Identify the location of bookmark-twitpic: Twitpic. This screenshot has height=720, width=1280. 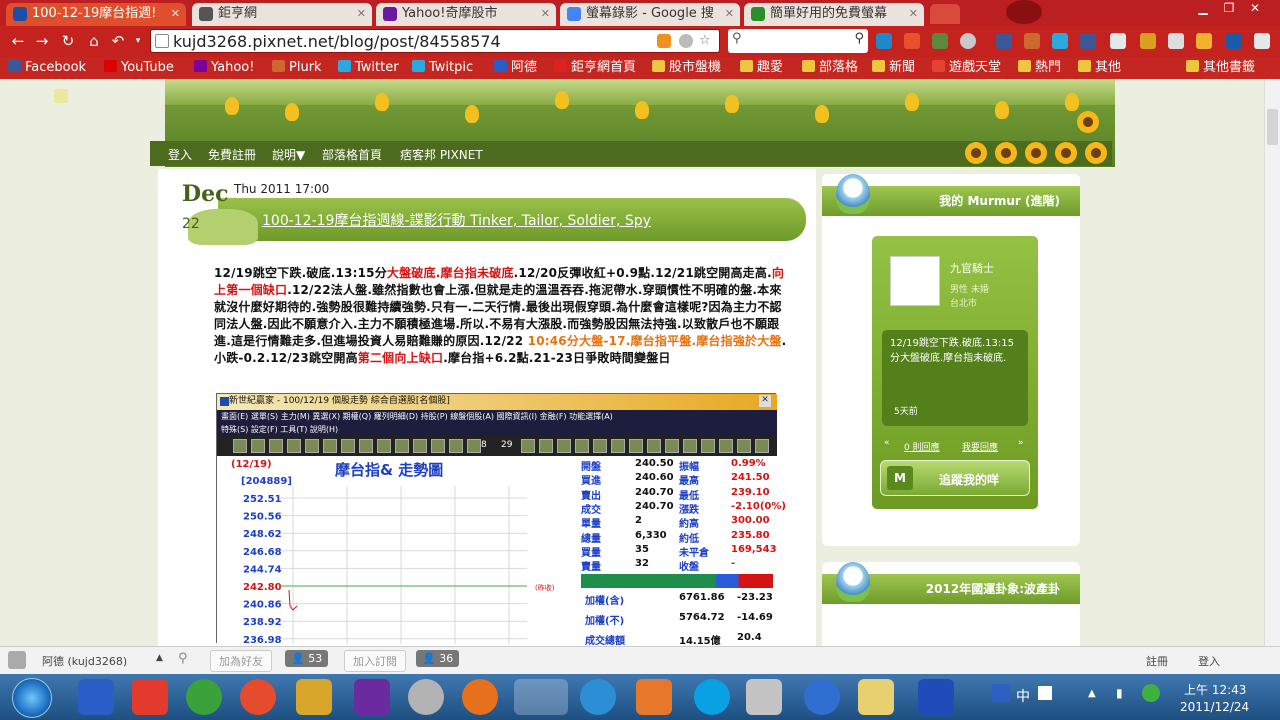
(442, 68).